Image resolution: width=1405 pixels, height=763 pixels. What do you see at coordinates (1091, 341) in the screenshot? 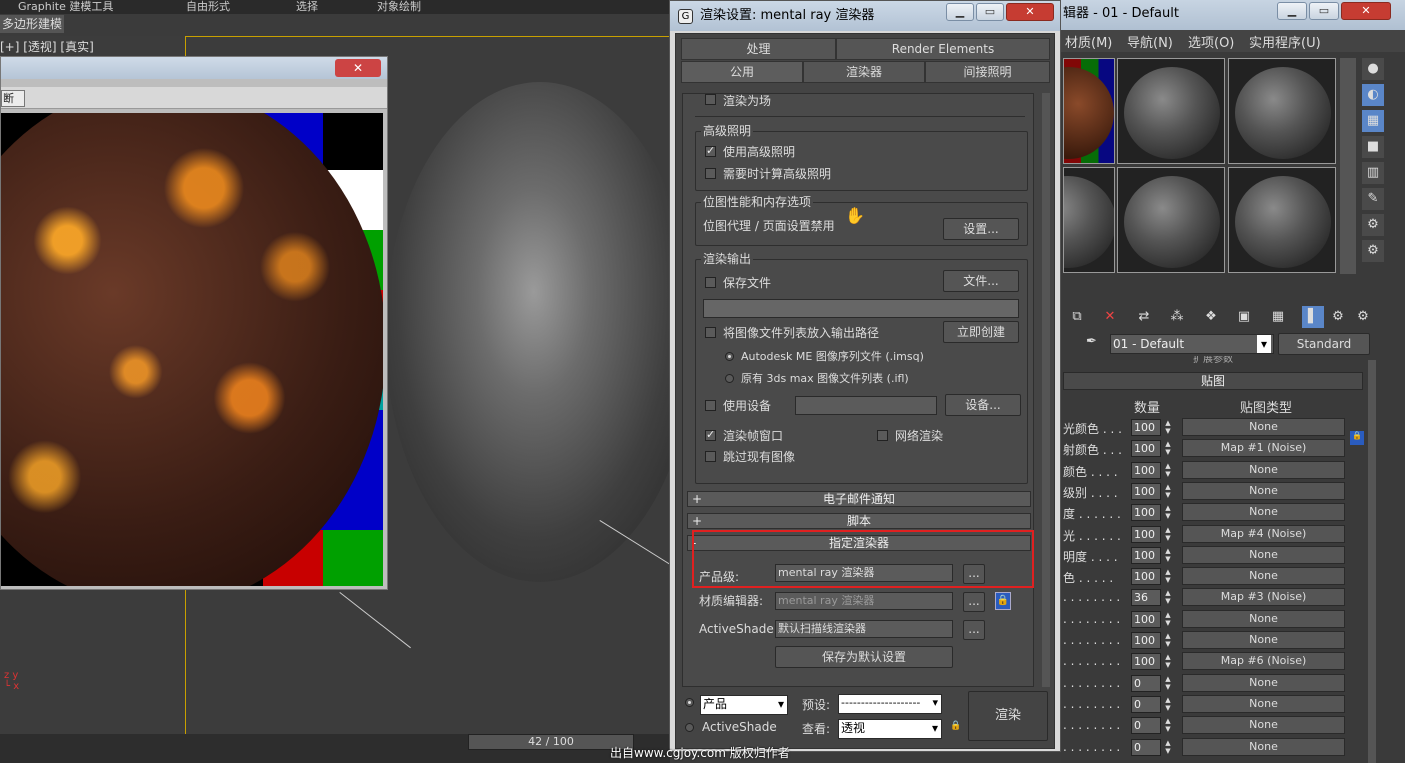
I see `eyedropper-icon: ✒` at bounding box center [1091, 341].